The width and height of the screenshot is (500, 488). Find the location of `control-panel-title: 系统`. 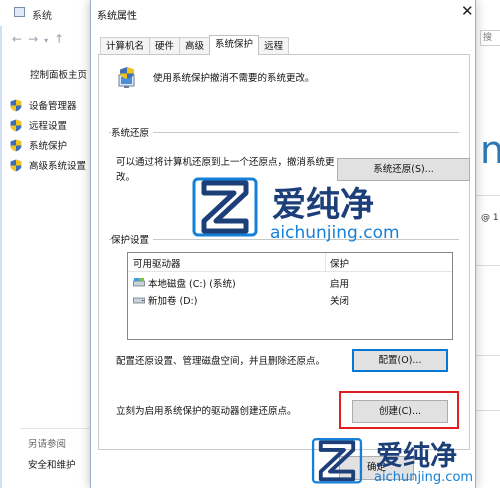

control-panel-title: 系统 is located at coordinates (42, 16).